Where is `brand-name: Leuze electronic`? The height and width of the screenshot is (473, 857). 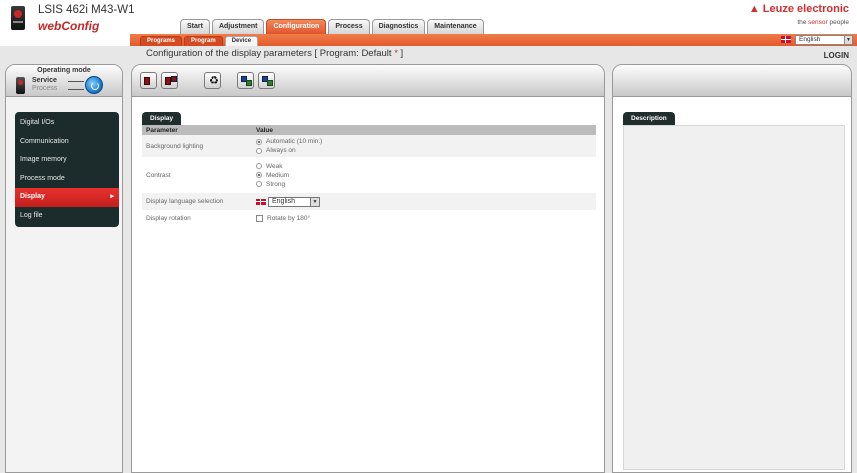
brand-name: Leuze electronic is located at coordinates (805, 9).